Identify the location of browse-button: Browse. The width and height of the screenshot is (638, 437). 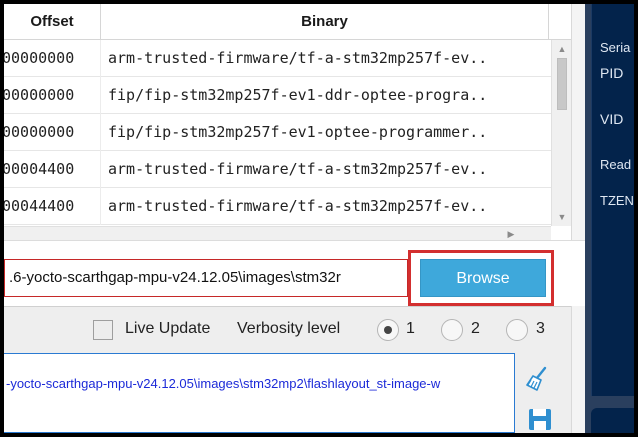
(483, 278).